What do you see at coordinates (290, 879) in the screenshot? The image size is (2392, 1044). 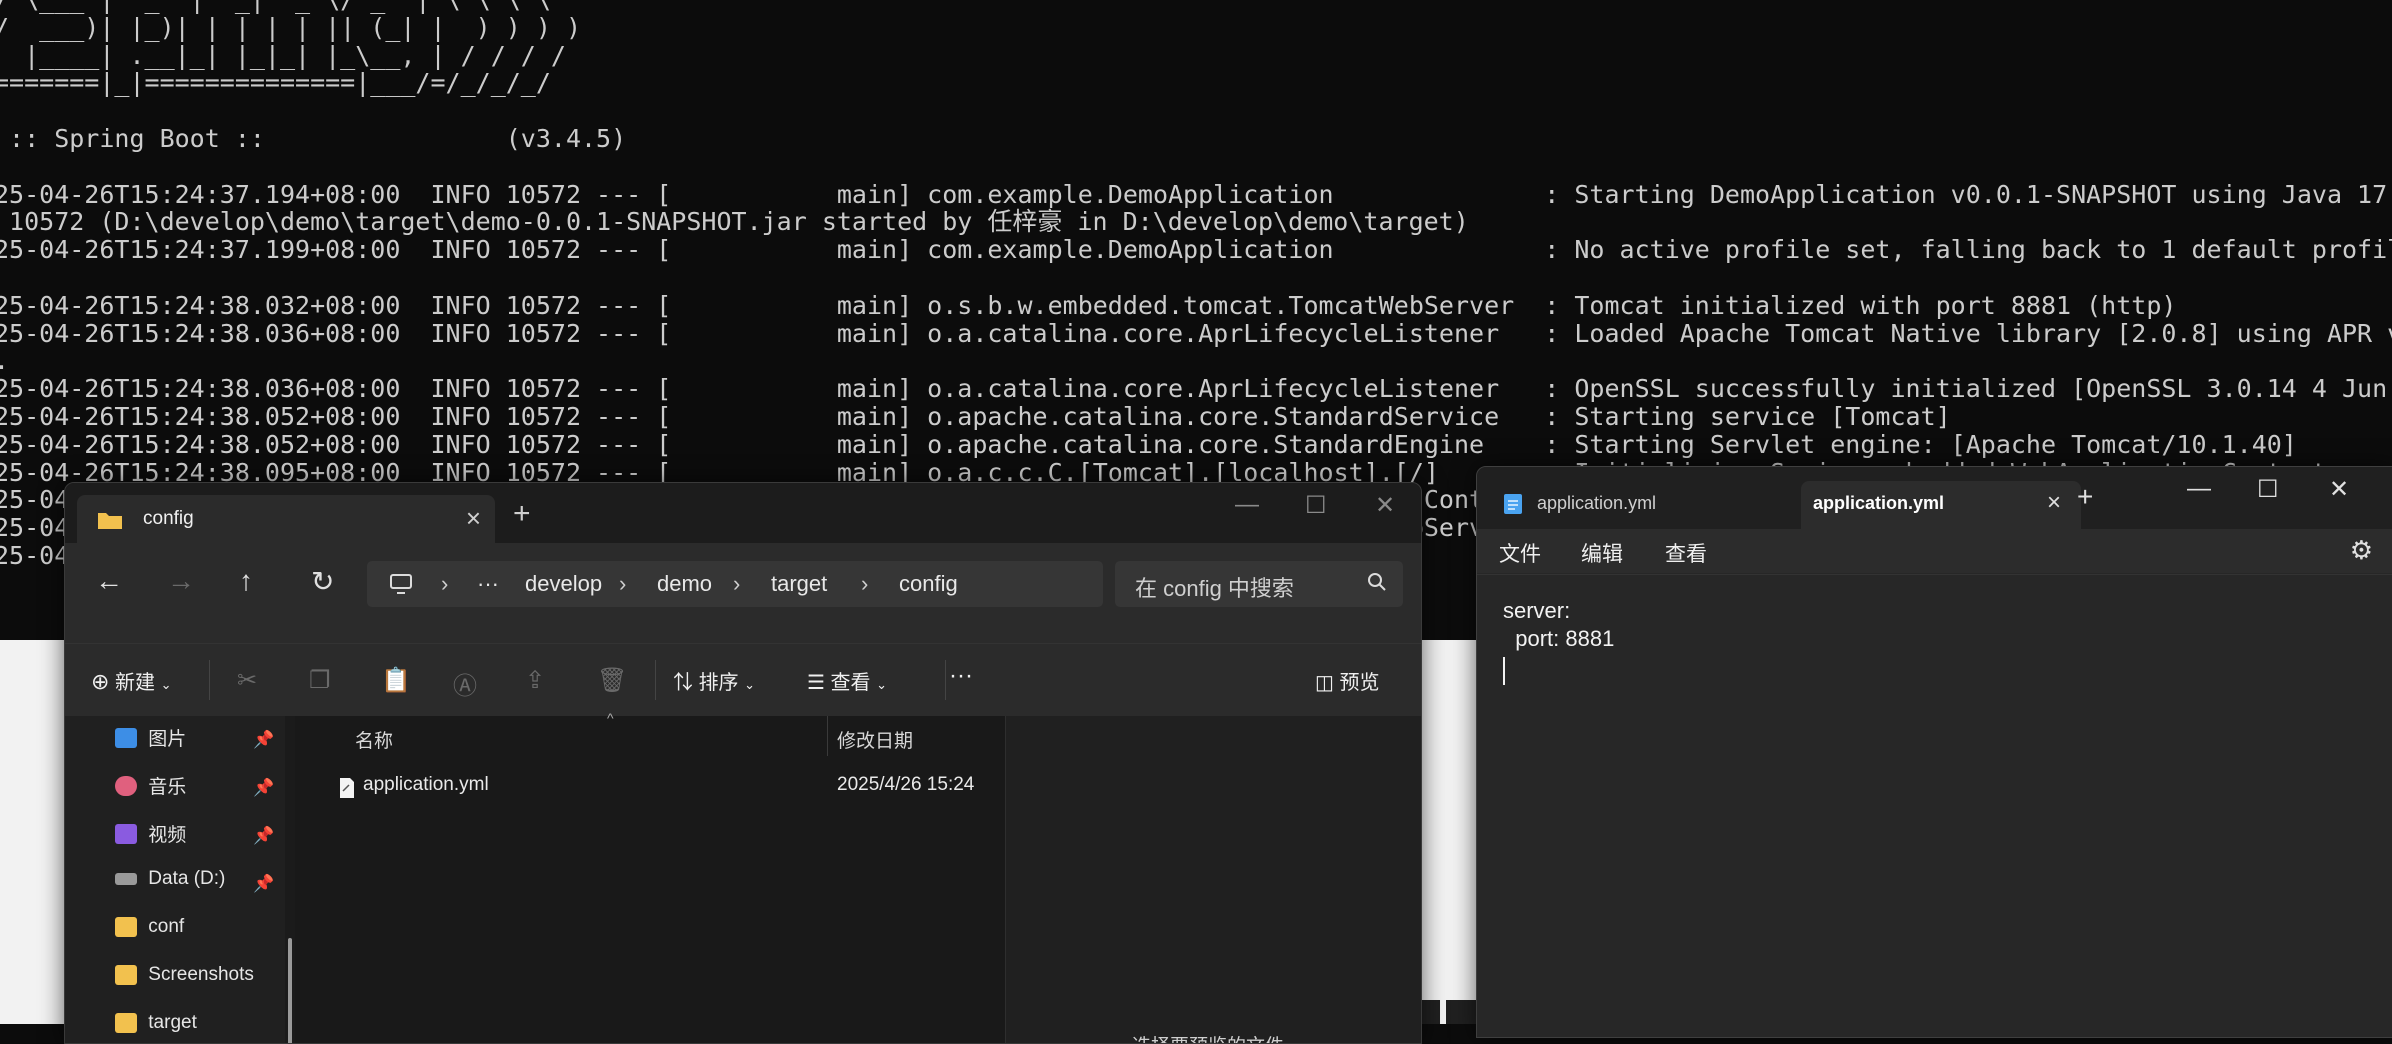 I see `navigation-scrollbar` at bounding box center [290, 879].